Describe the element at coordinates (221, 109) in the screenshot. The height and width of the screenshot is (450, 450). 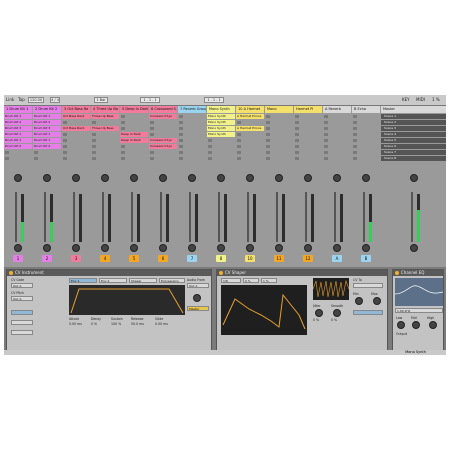
I see `track-header: Mono Synth` at that location.